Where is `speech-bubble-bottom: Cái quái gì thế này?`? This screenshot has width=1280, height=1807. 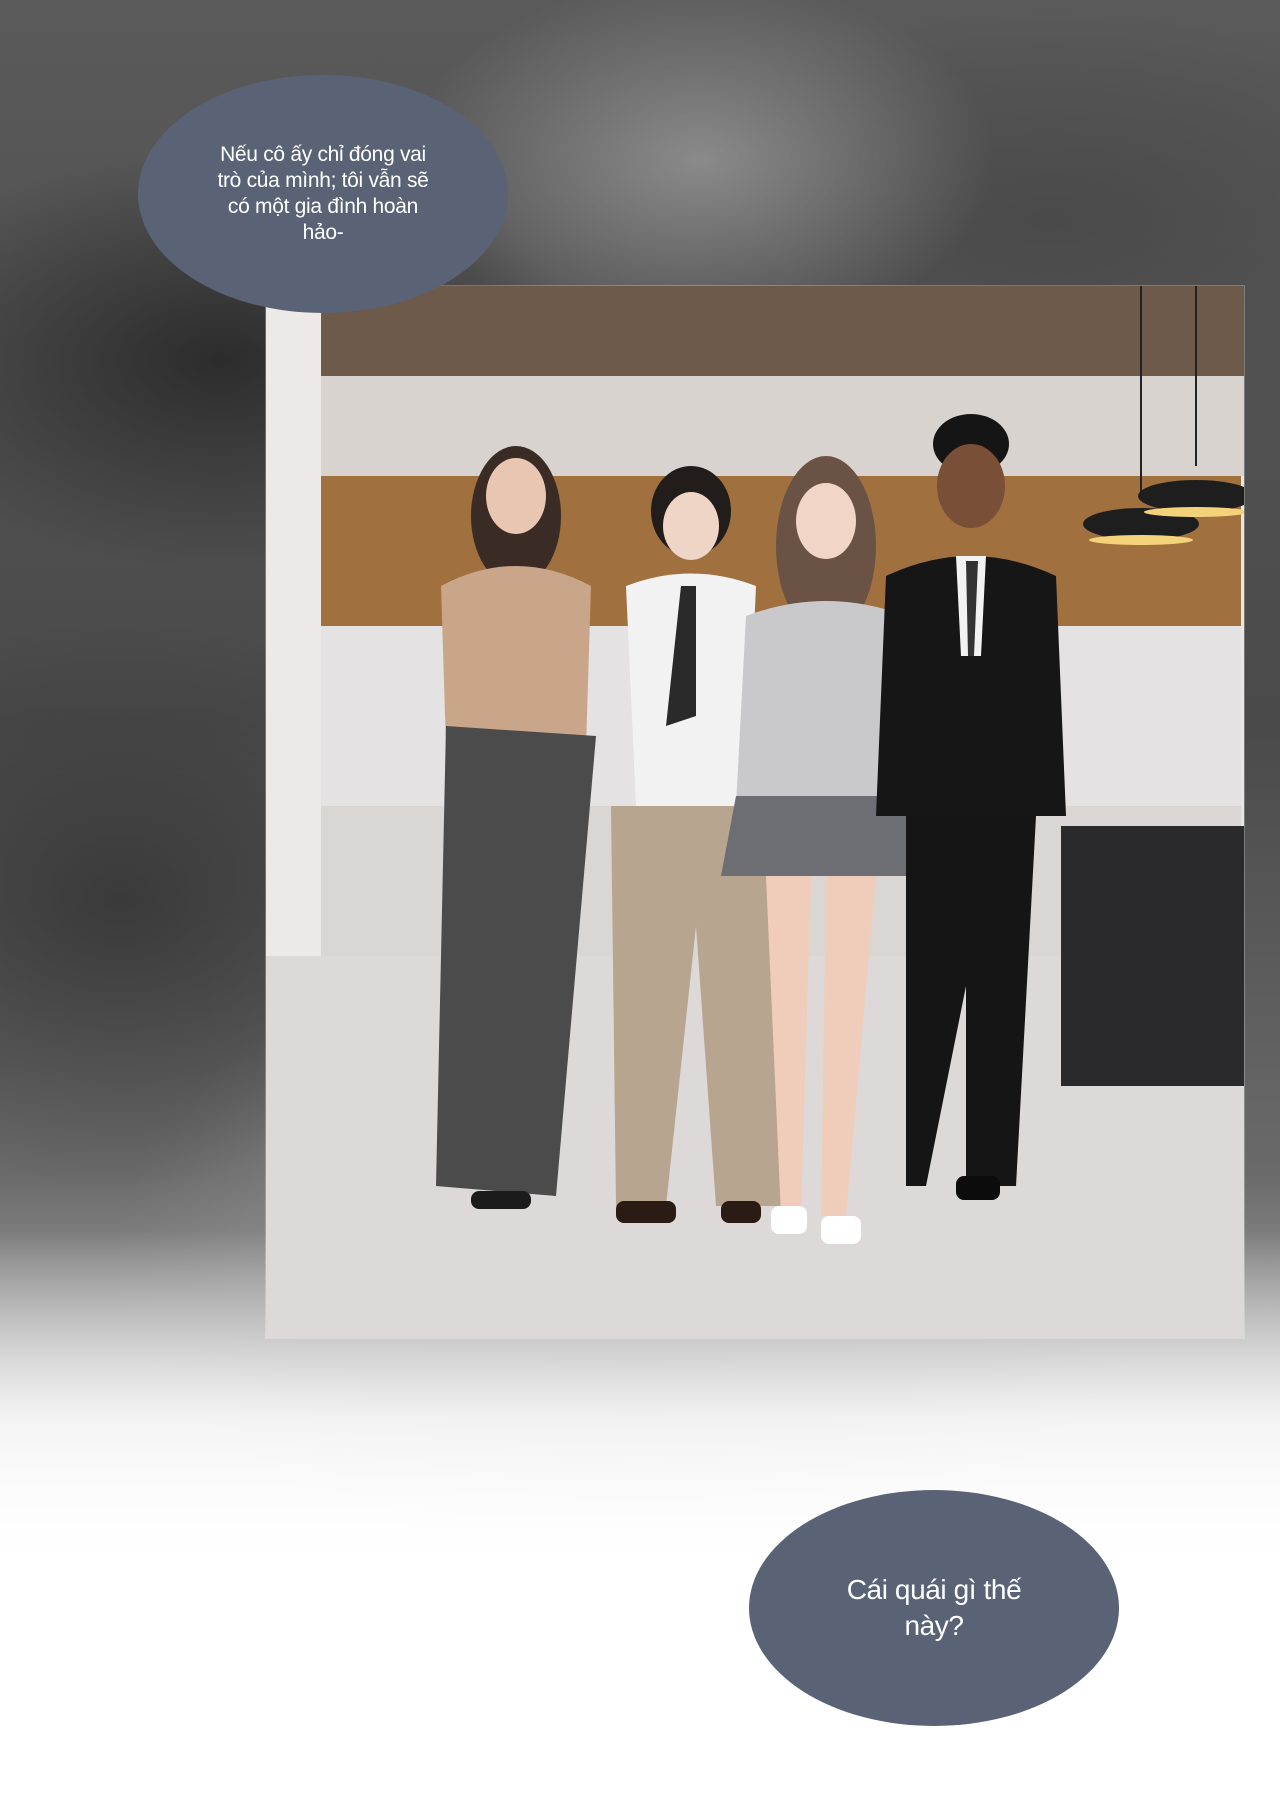
speech-bubble-bottom: Cái quái gì thế này? is located at coordinates (934, 1608).